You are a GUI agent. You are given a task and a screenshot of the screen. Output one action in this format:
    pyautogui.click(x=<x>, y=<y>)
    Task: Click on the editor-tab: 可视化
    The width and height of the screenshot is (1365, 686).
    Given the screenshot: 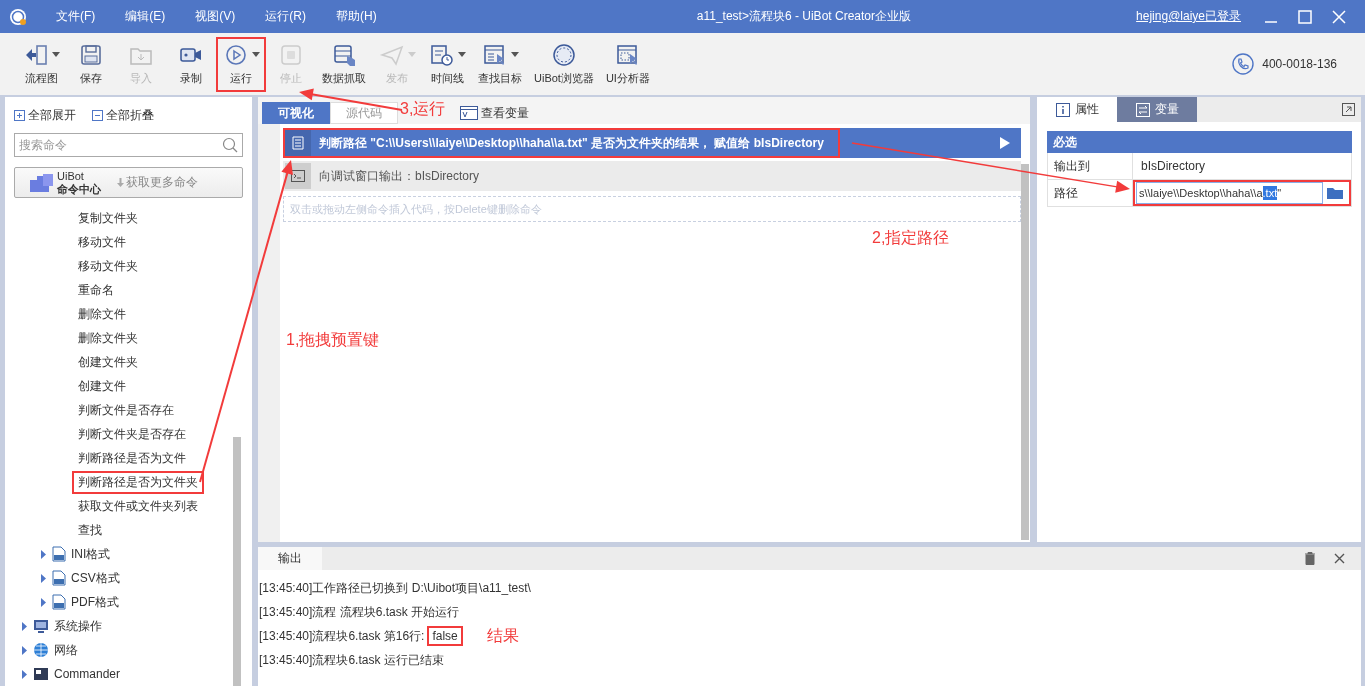 What is the action you would take?
    pyautogui.click(x=296, y=113)
    